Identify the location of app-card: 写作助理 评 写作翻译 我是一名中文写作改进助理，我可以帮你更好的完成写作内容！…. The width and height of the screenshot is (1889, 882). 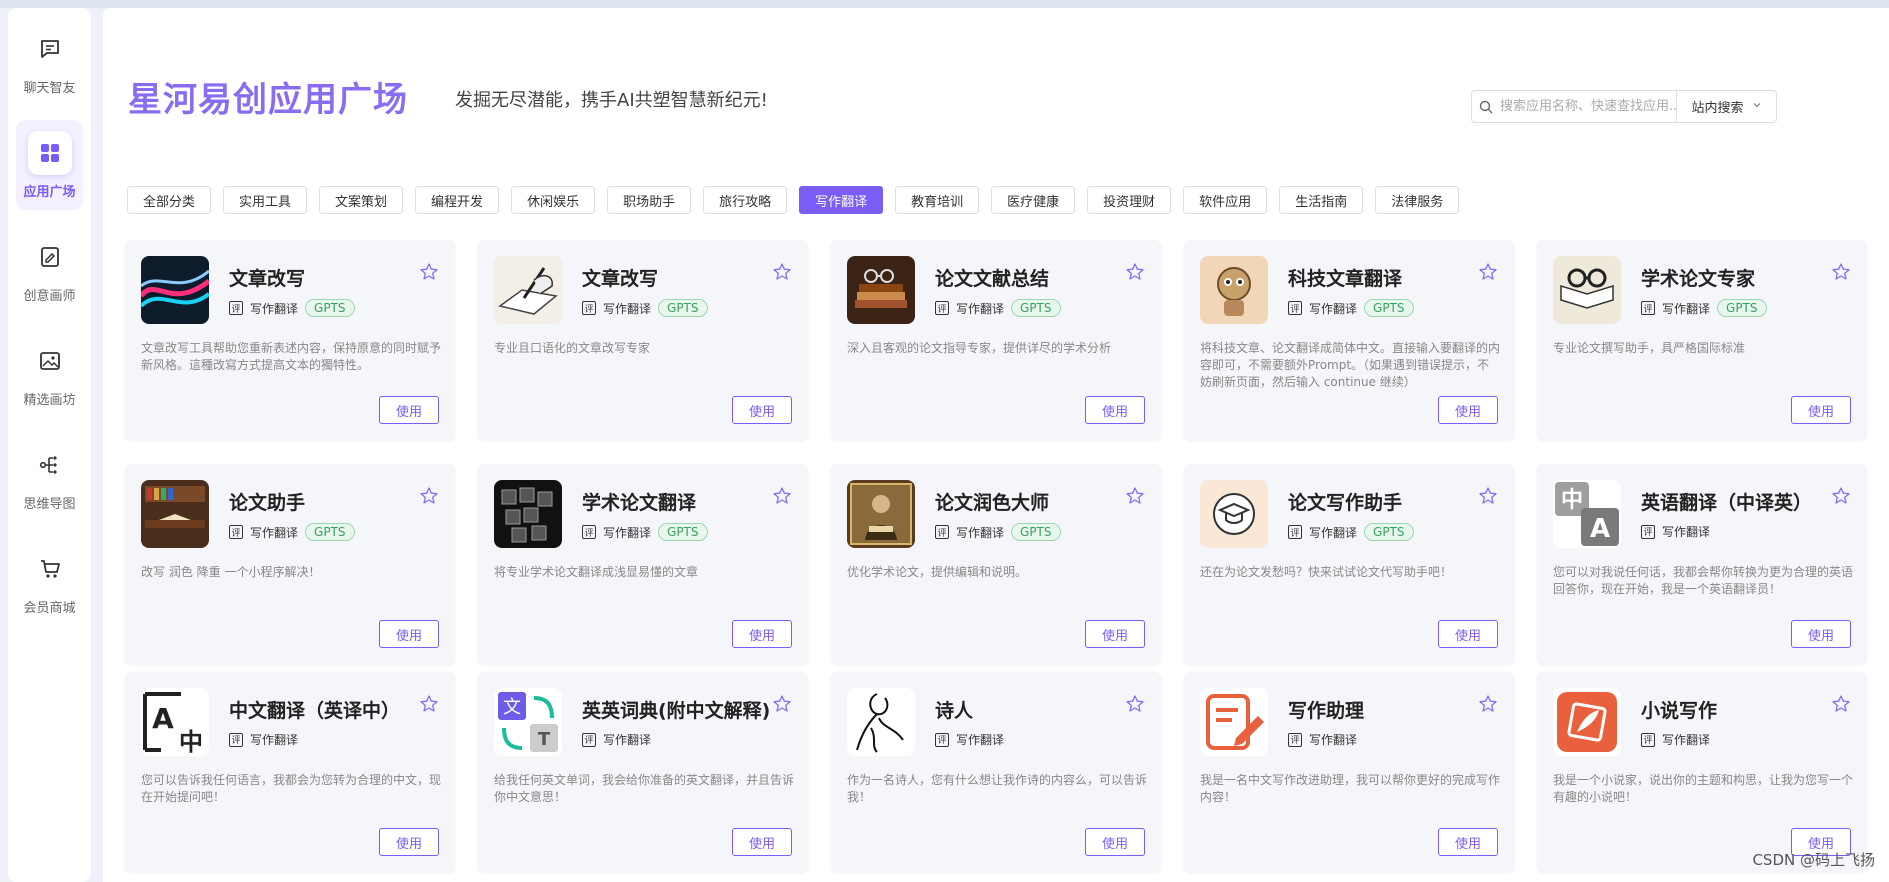
(1349, 772).